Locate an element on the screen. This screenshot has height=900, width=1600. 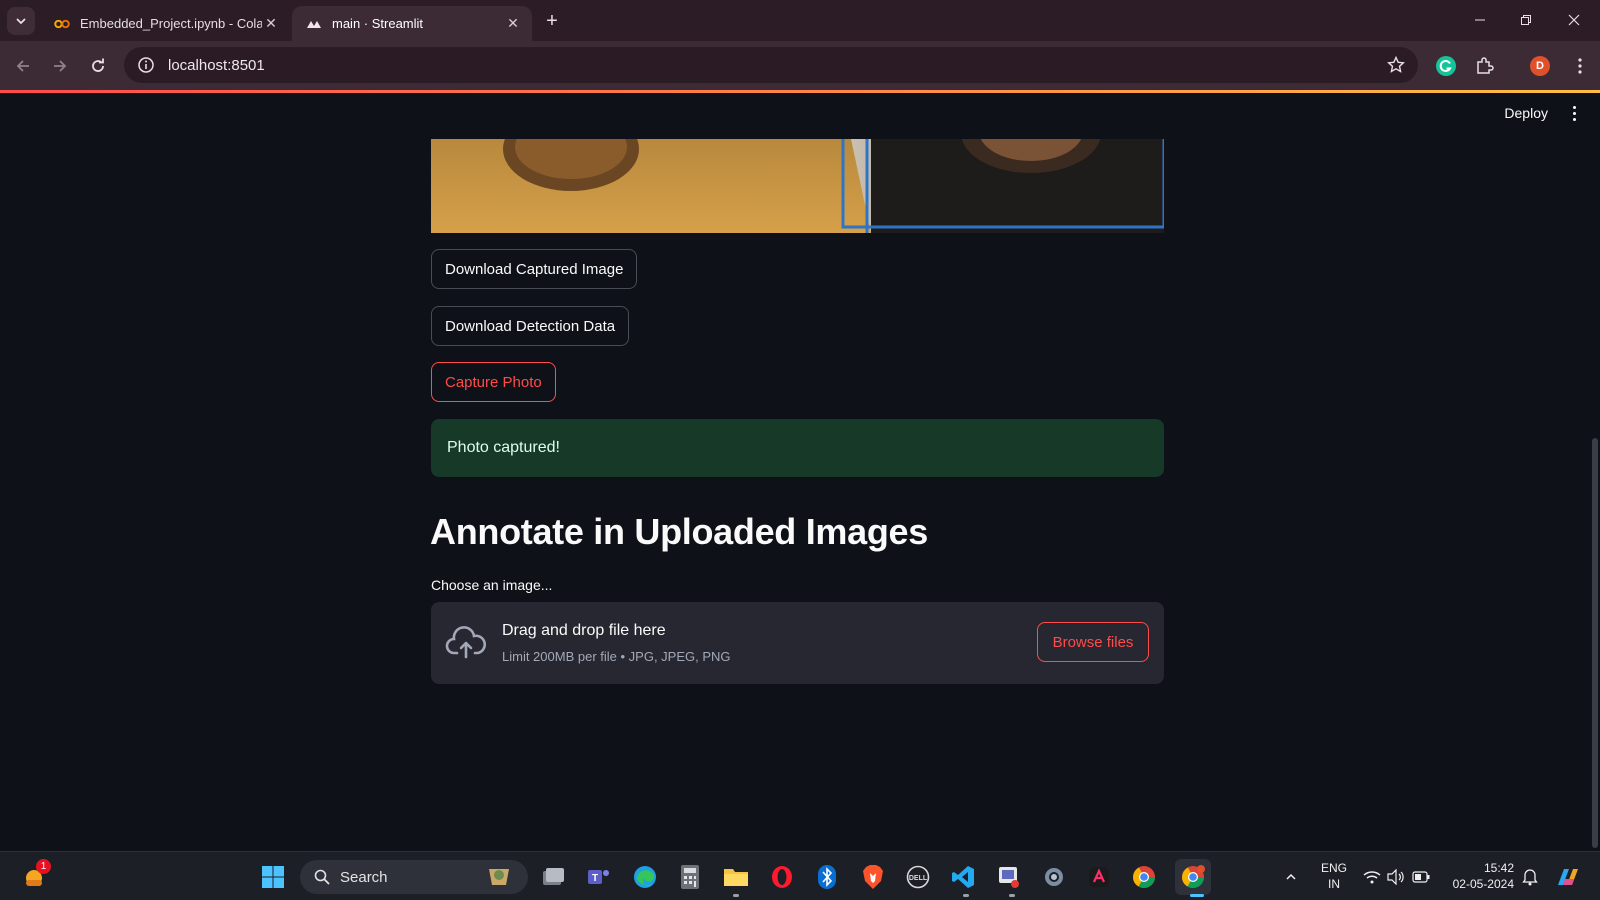
arrow-left-icon is located at coordinates (22, 66).